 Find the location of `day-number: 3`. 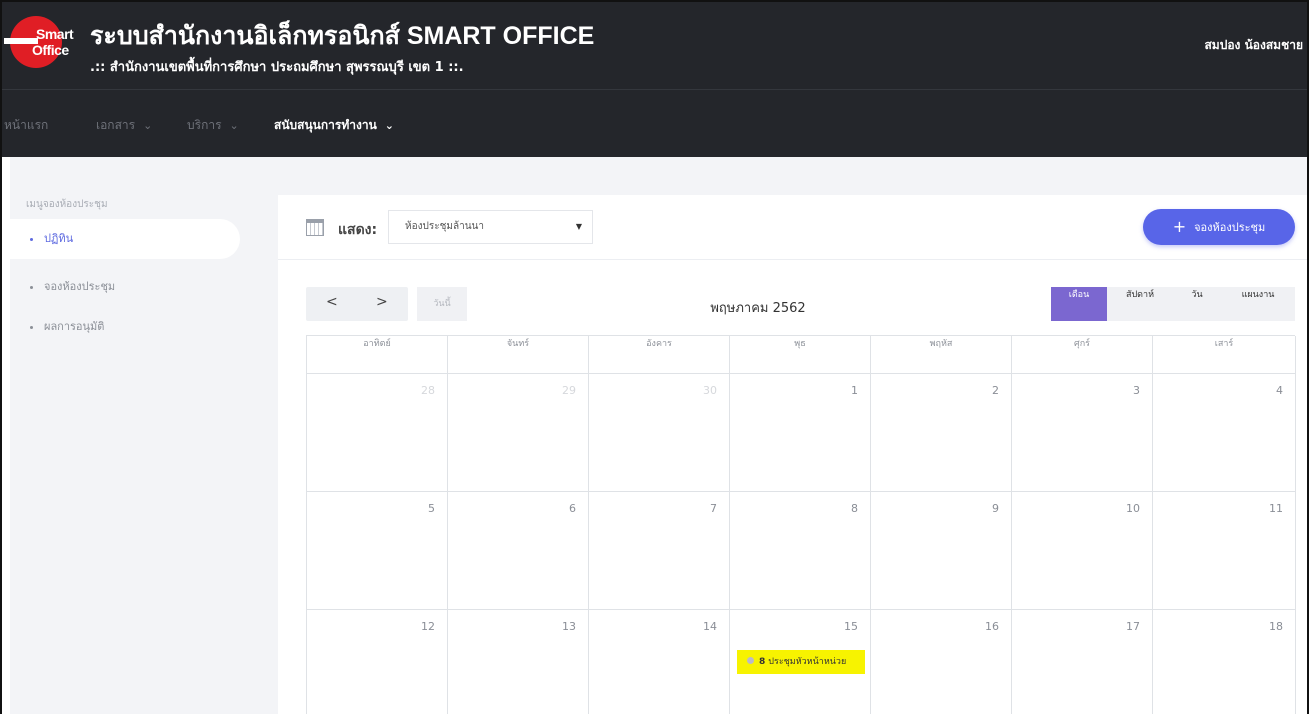

day-number: 3 is located at coordinates (1136, 390).